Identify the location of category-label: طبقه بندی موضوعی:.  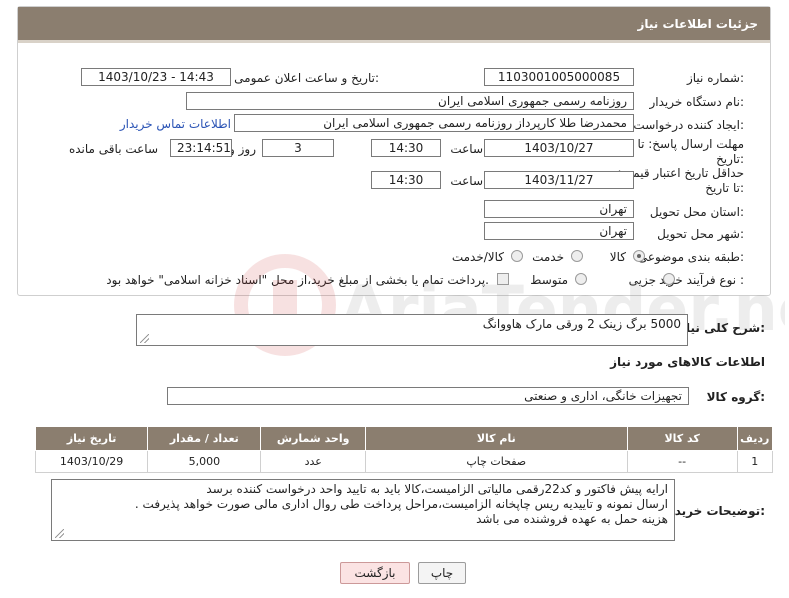
(690, 257).